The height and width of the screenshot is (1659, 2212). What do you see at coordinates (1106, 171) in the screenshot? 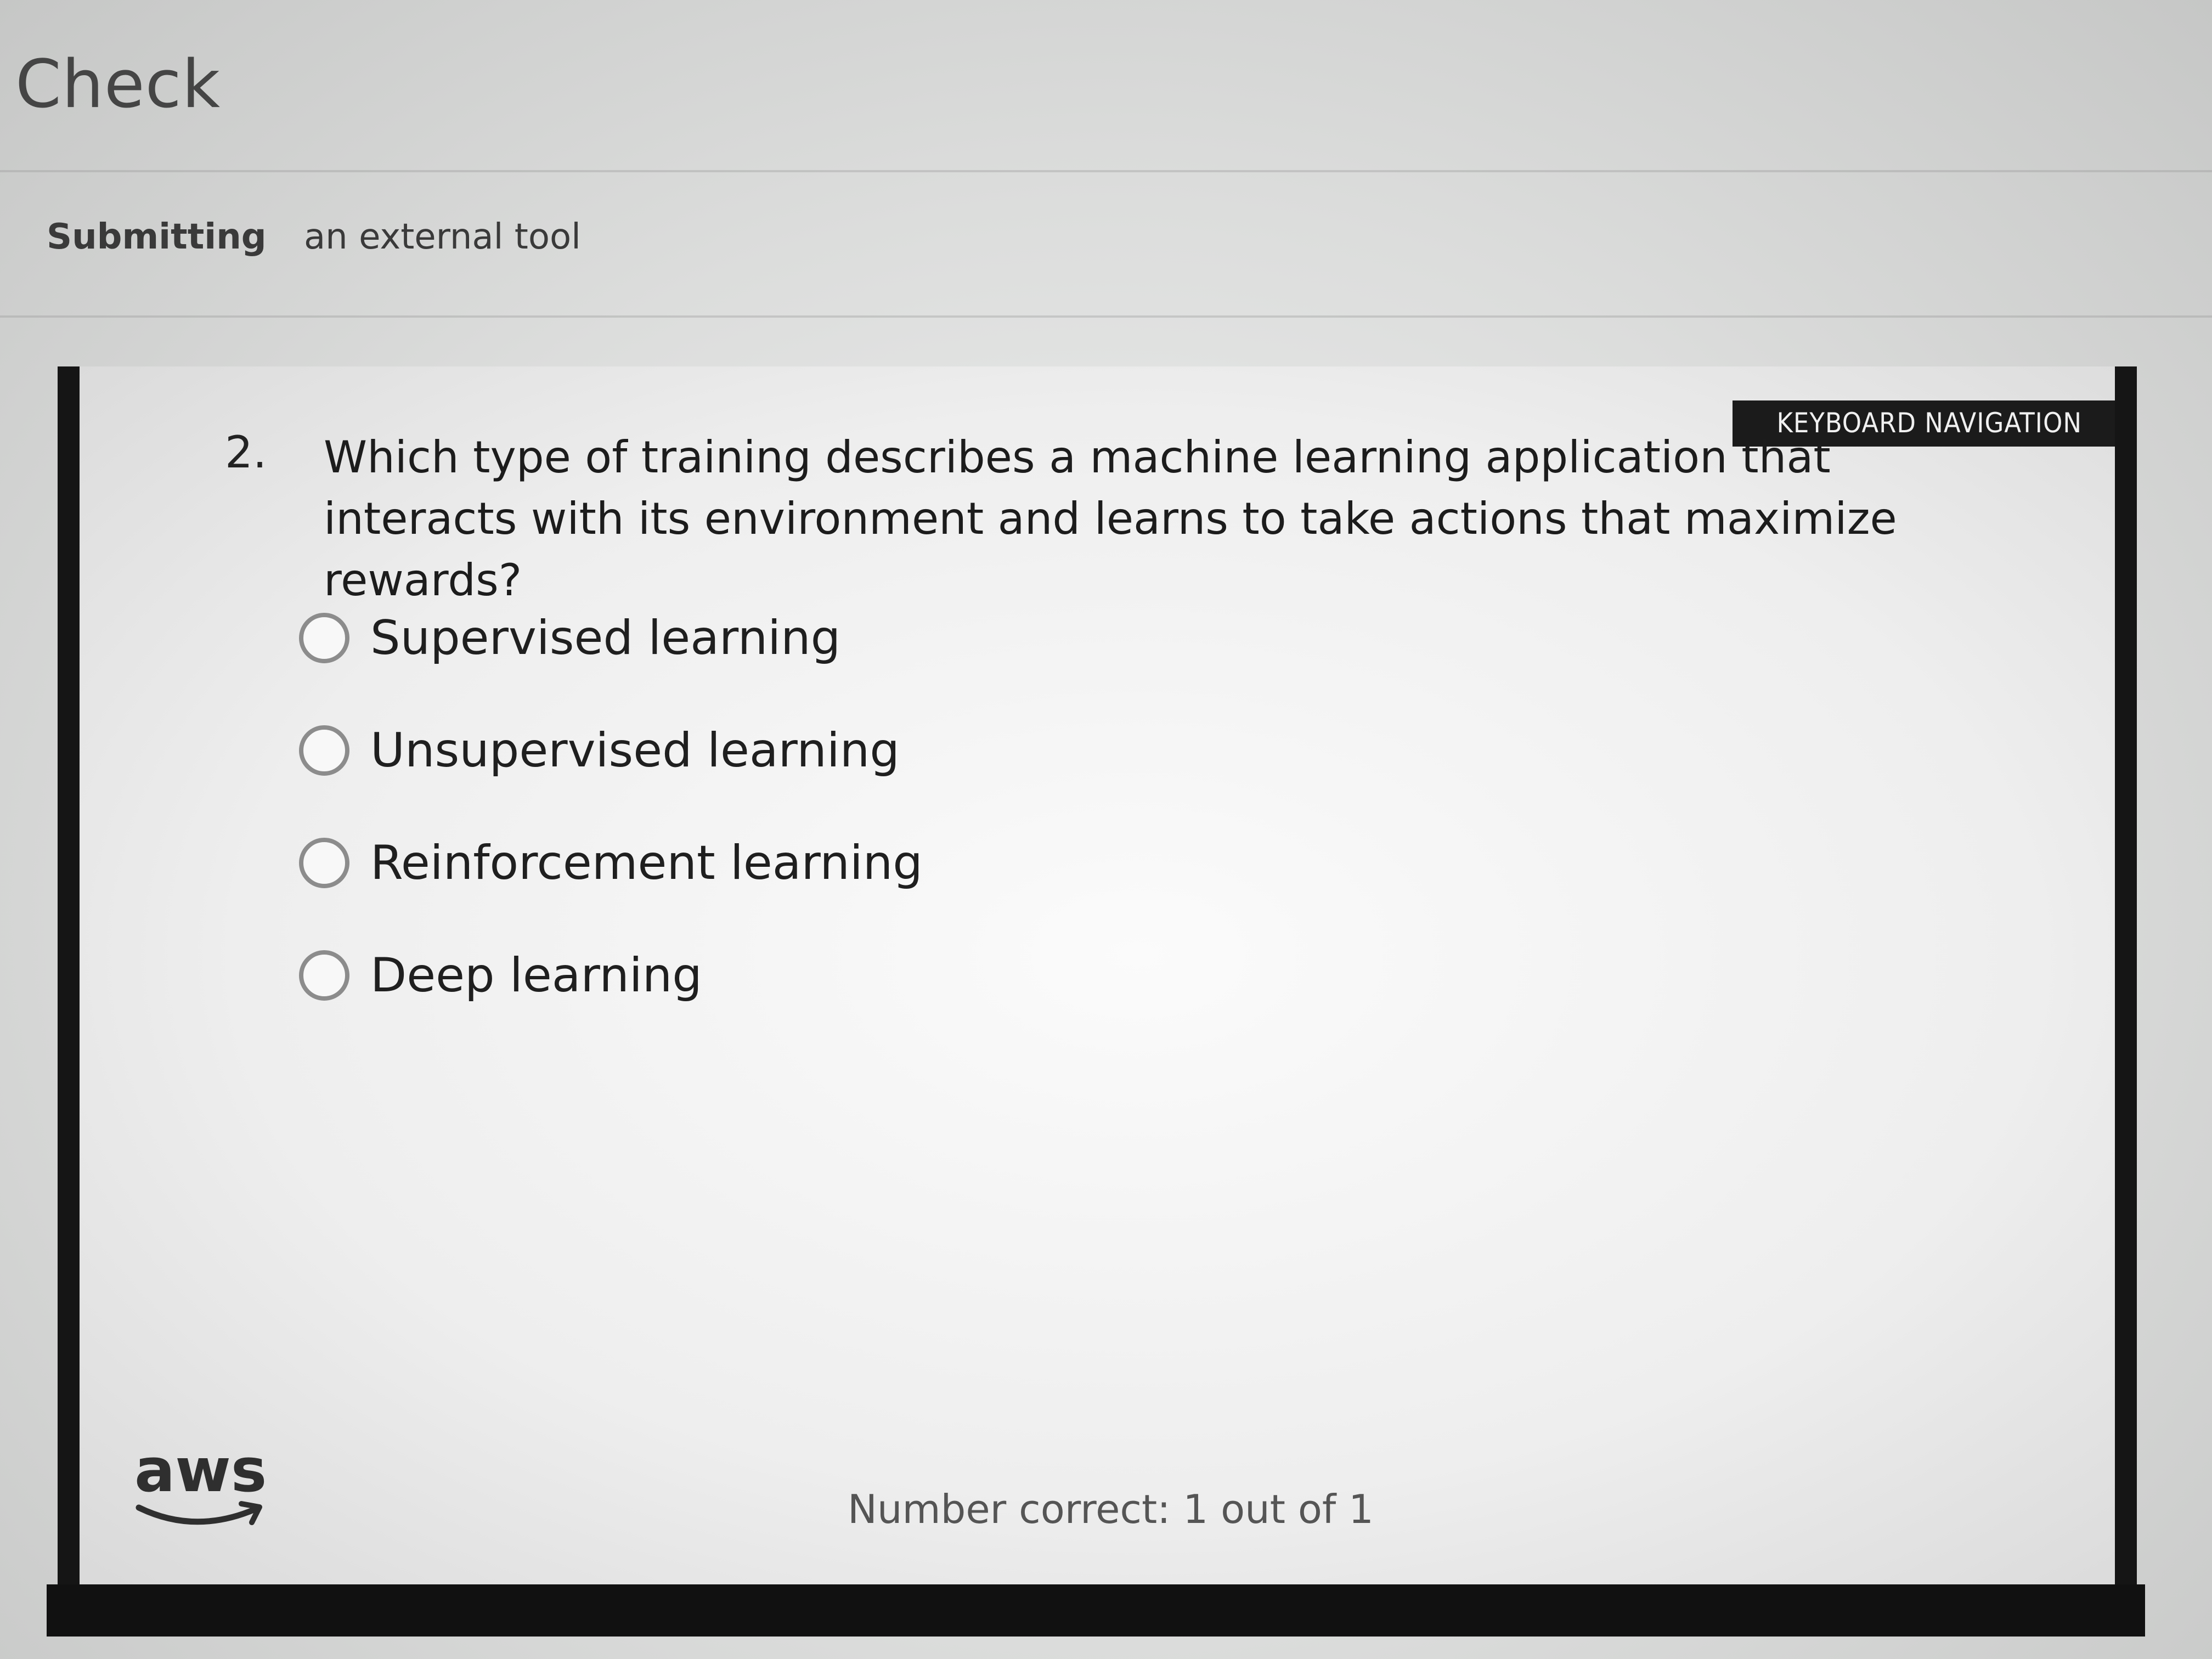
I see `header-divider` at bounding box center [1106, 171].